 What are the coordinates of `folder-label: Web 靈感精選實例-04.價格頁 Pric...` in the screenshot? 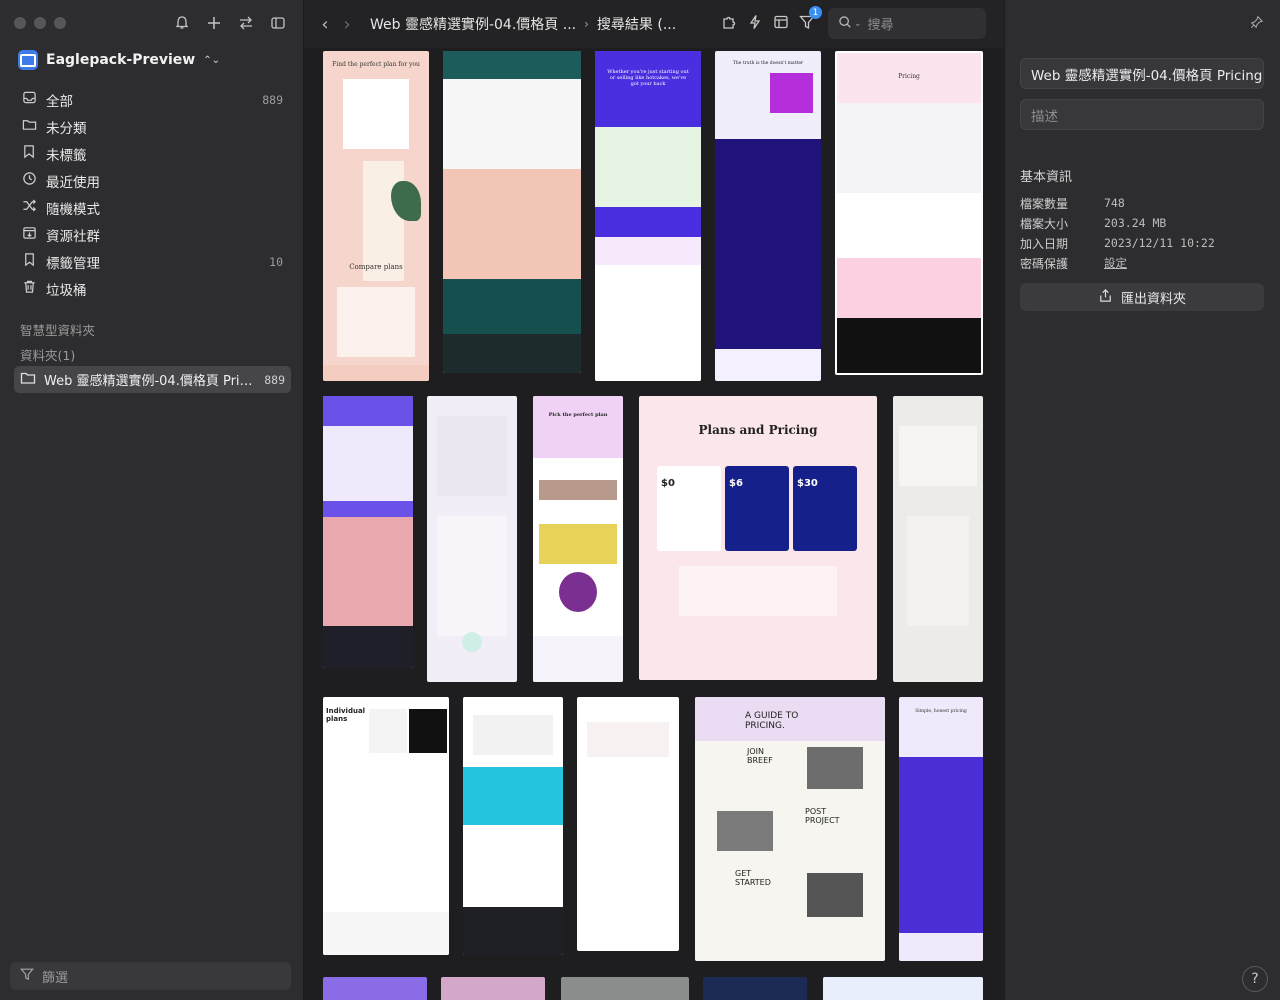 It's located at (150, 381).